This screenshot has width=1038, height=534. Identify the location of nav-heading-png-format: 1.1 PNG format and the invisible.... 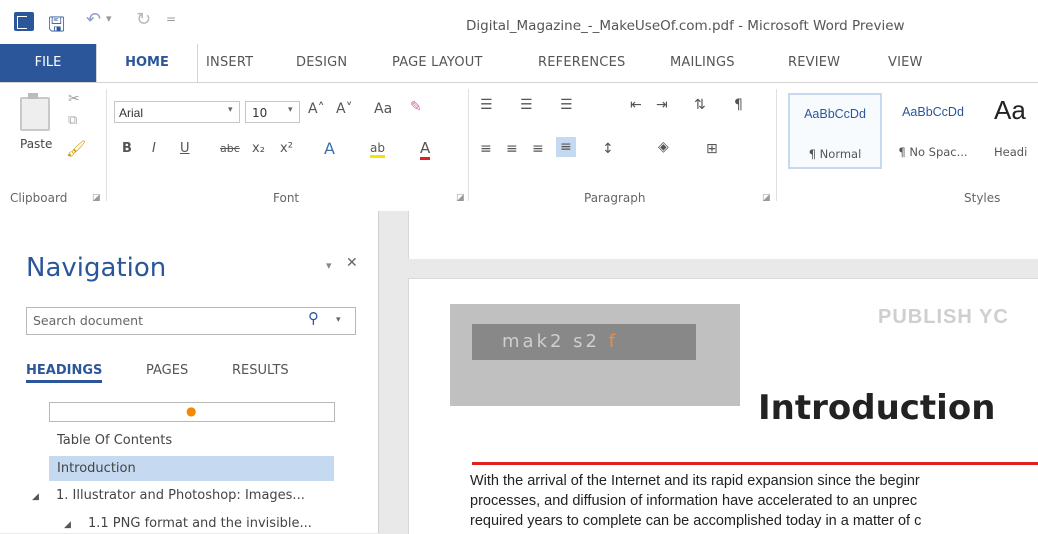
(200, 523).